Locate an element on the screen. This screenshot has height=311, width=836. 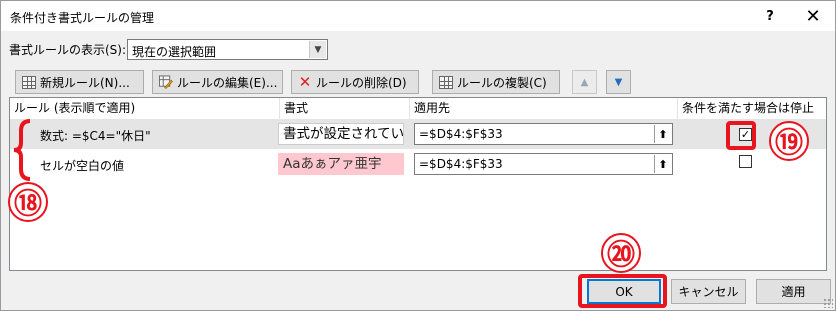
table-row: 数式: =$C4="休日" 書式が設定されてい =$D$4:$F$33 ⬆ ✓ is located at coordinates (418, 134).